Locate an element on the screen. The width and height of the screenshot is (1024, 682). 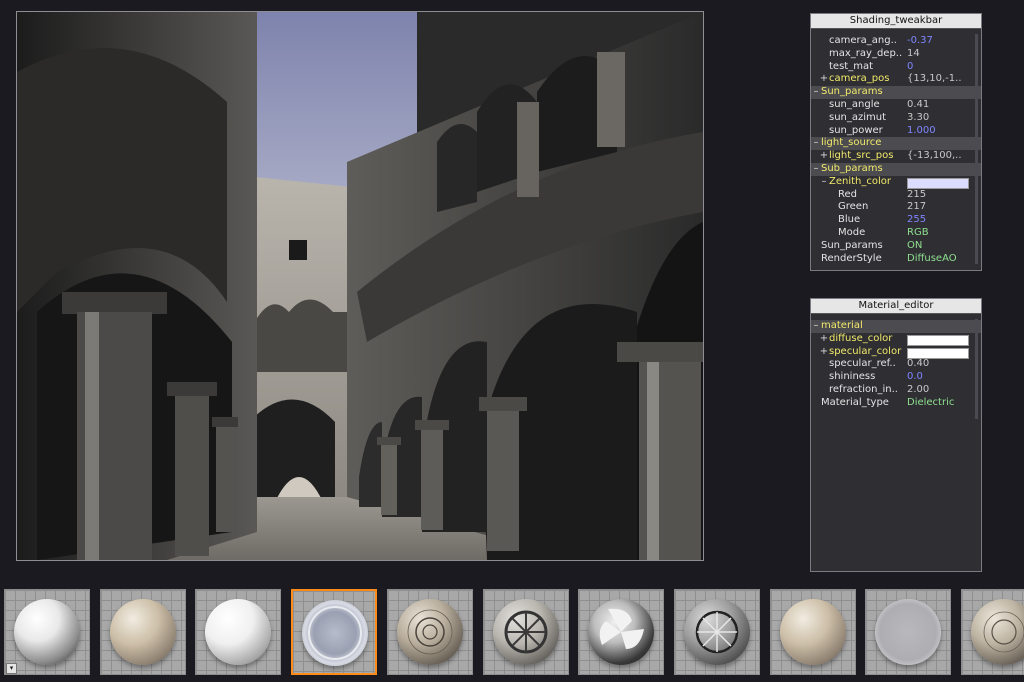
row-label-text: sun_angle is located at coordinates (854, 104).